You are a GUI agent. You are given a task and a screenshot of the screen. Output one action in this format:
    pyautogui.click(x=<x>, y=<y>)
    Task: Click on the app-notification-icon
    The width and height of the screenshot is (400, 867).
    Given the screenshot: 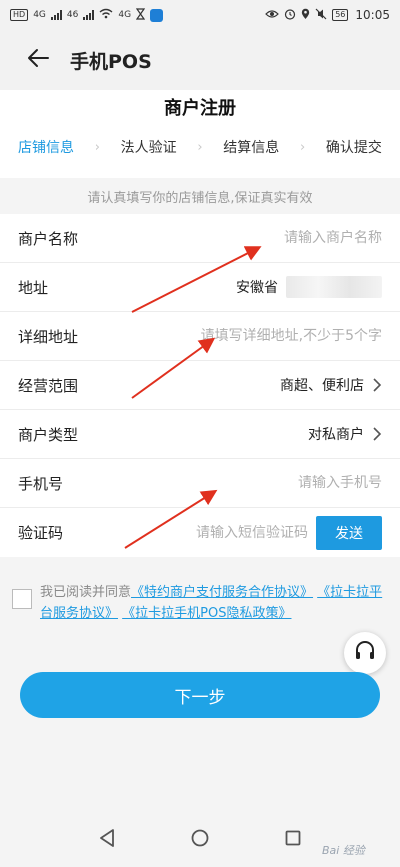 What is the action you would take?
    pyautogui.click(x=157, y=15)
    